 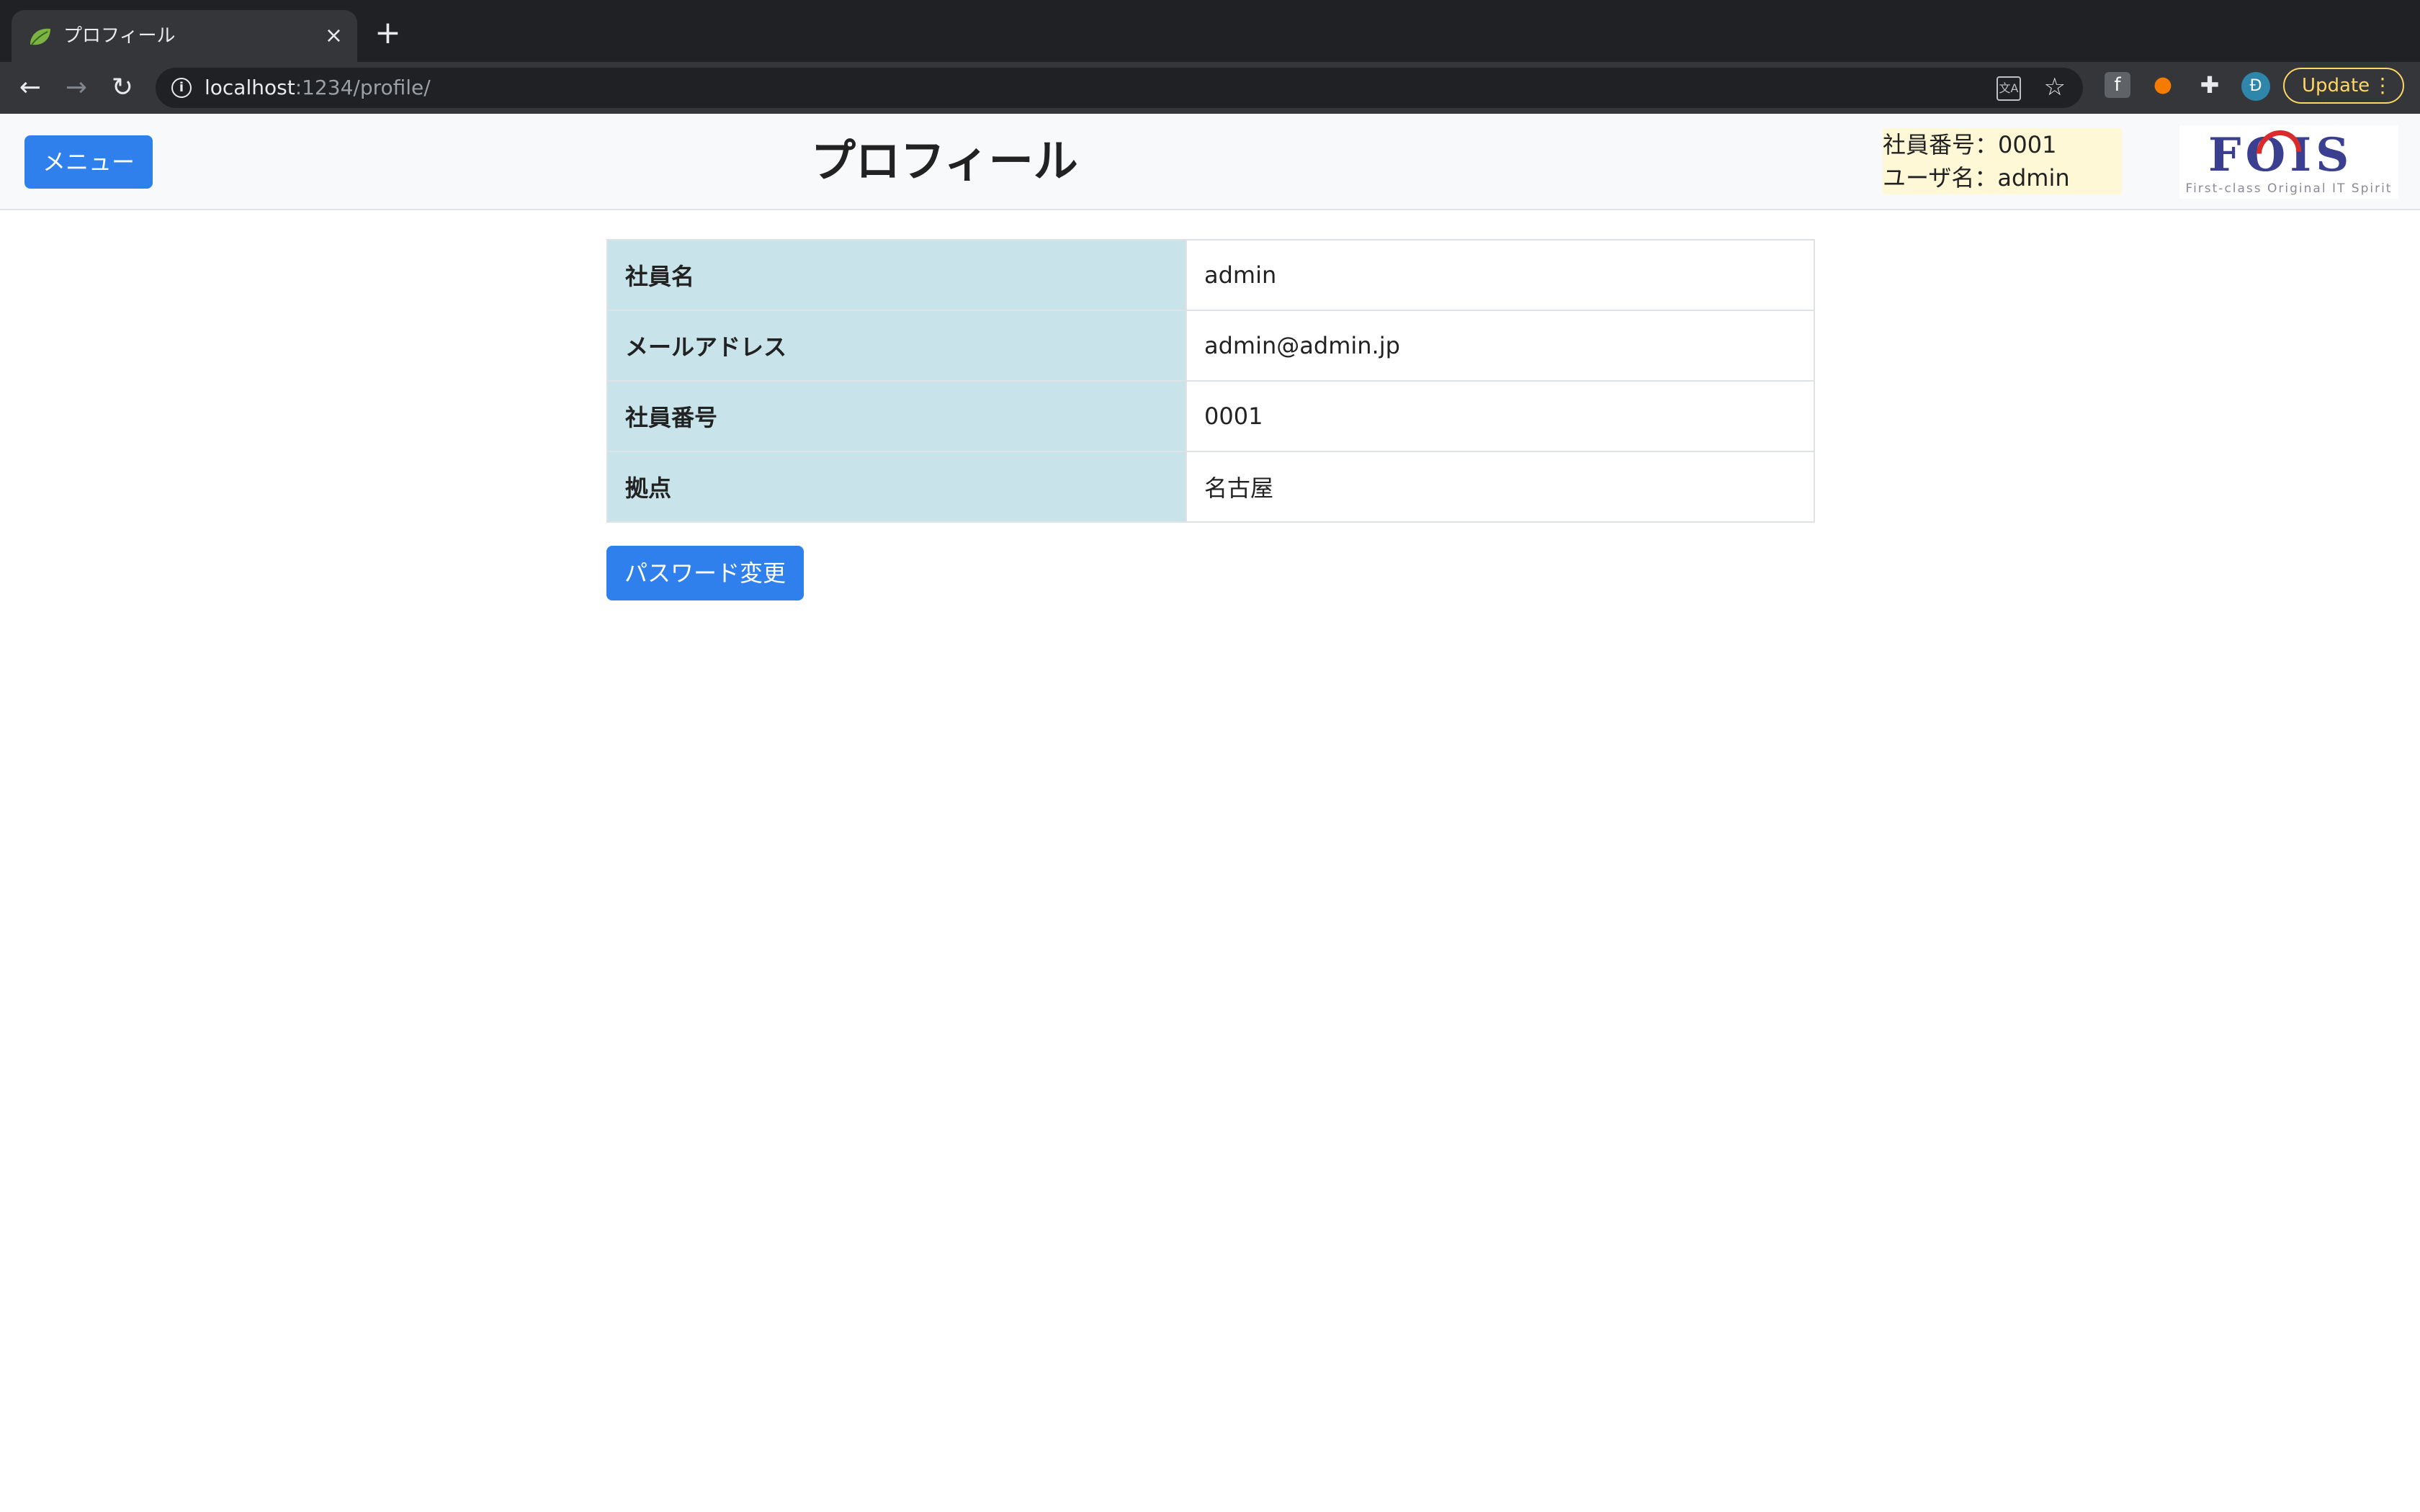 I want to click on puzzle-extension-icon: ✚, so click(x=2210, y=85).